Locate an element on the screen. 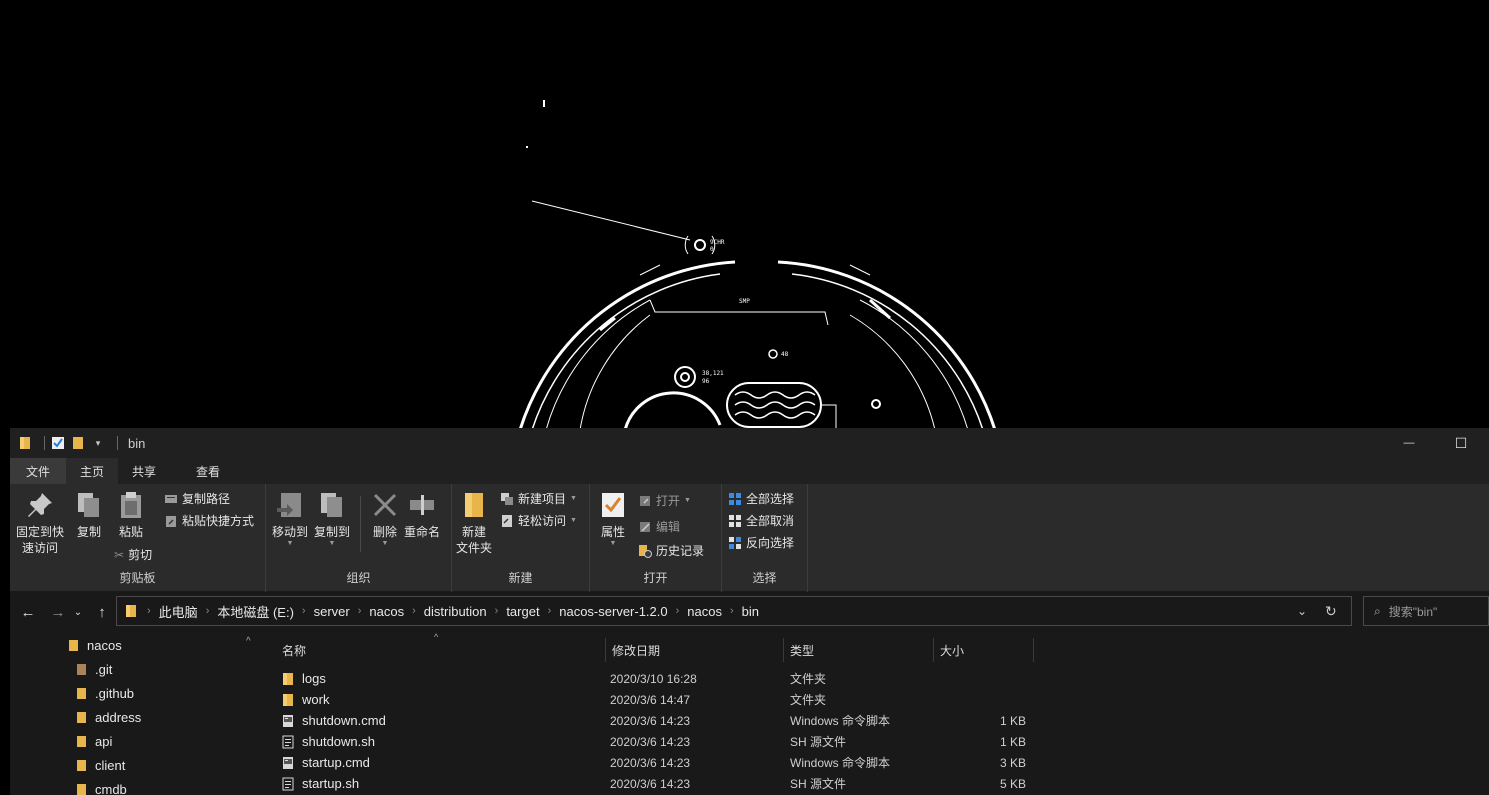  forward-button: → is located at coordinates (58, 612).